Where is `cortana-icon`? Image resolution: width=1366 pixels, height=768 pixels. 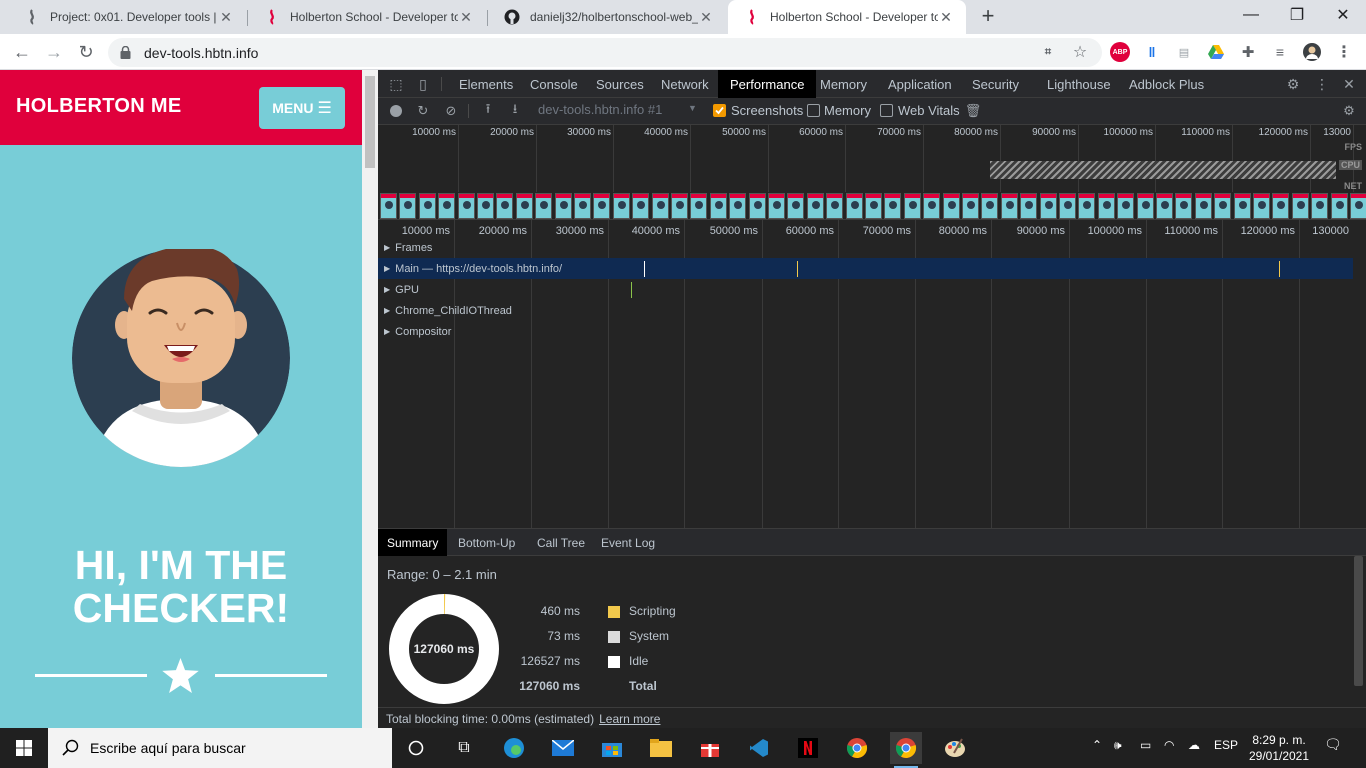 cortana-icon is located at coordinates (416, 748).